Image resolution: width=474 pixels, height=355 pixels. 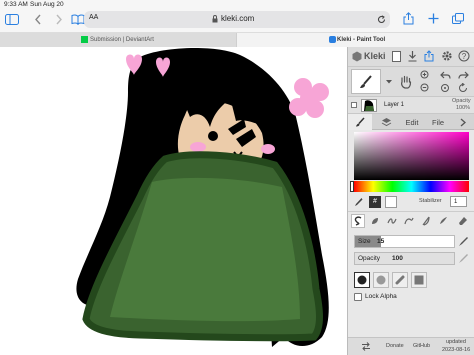 I want to click on redo-button, so click(x=463, y=75).